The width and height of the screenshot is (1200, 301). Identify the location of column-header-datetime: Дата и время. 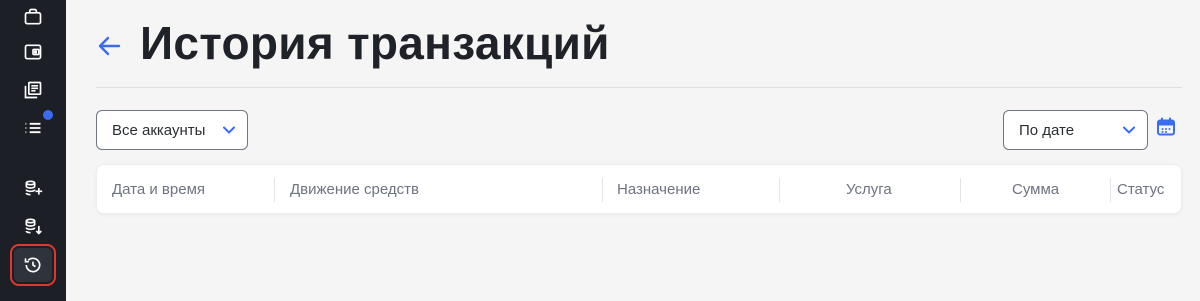
(158, 189).